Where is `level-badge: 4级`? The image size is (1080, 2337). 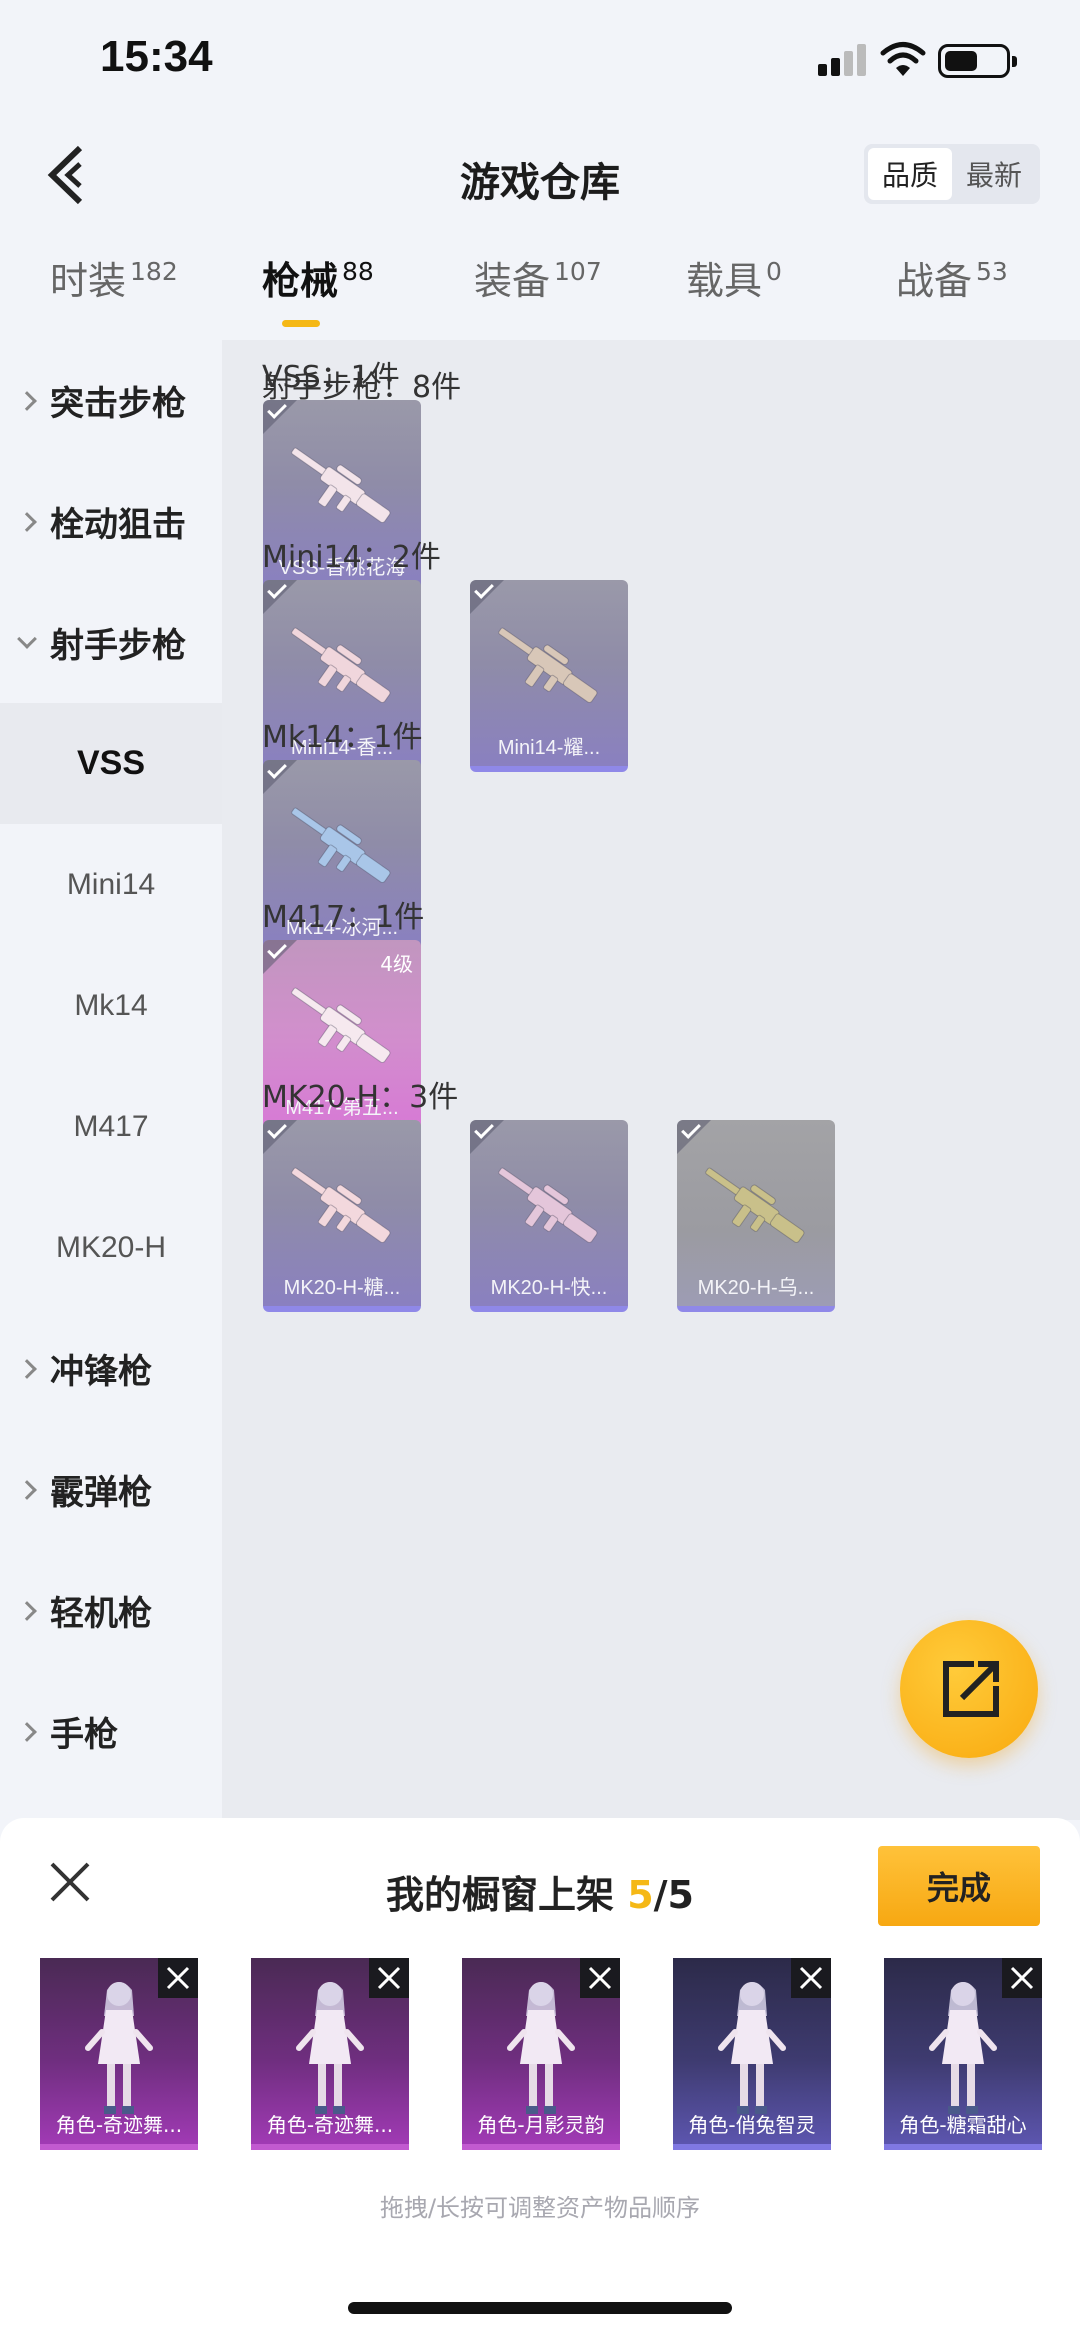
level-badge: 4级 is located at coordinates (396, 964).